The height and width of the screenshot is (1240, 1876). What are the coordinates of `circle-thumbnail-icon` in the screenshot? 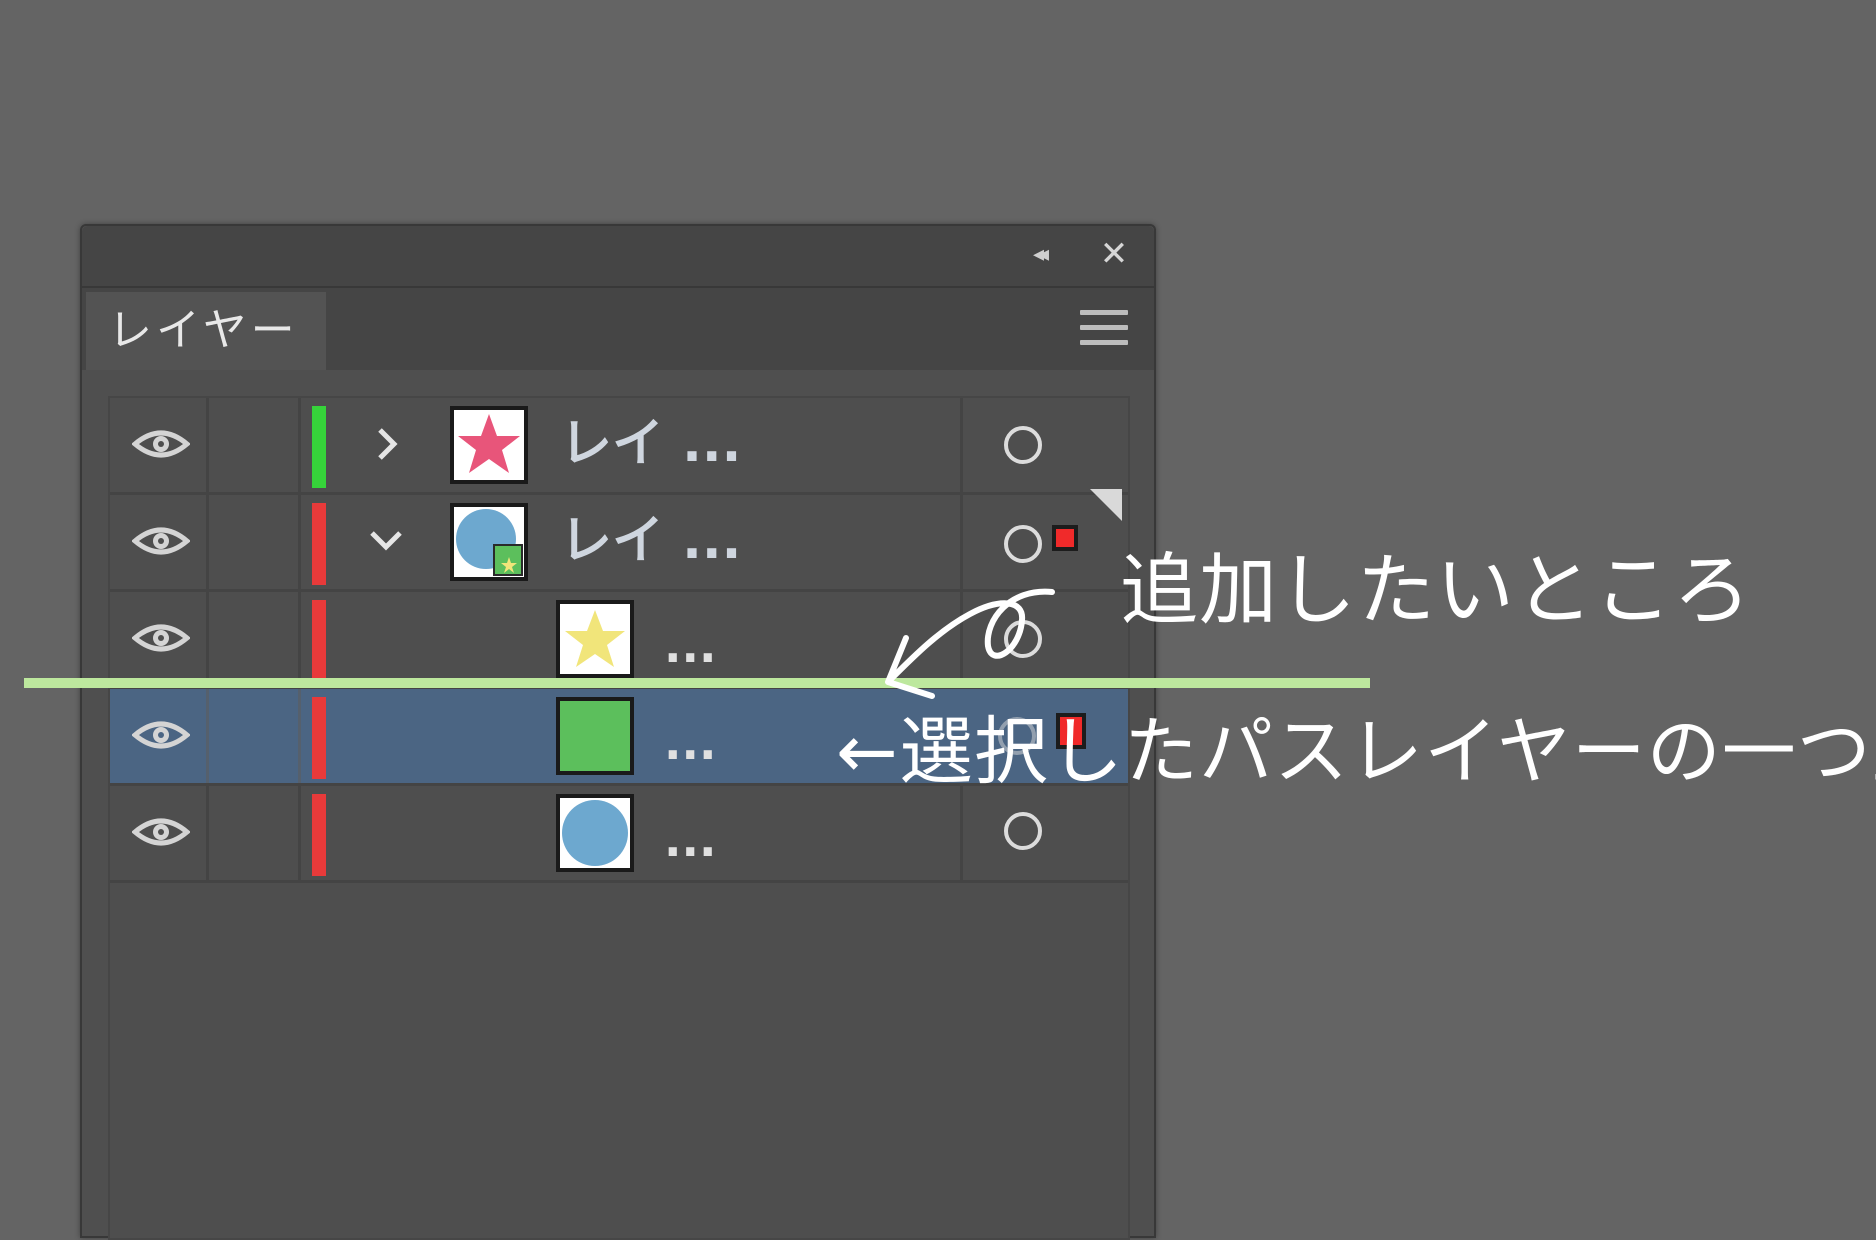 It's located at (595, 833).